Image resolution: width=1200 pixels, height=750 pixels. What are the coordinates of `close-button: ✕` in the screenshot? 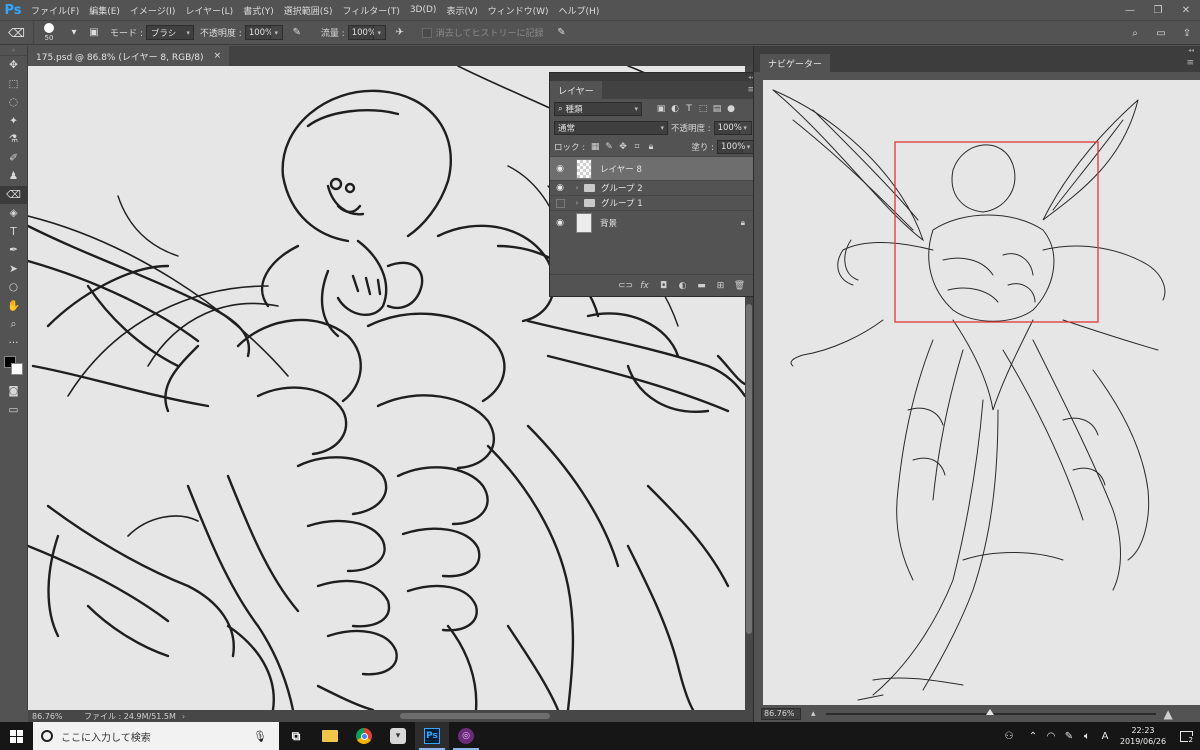 It's located at (1186, 10).